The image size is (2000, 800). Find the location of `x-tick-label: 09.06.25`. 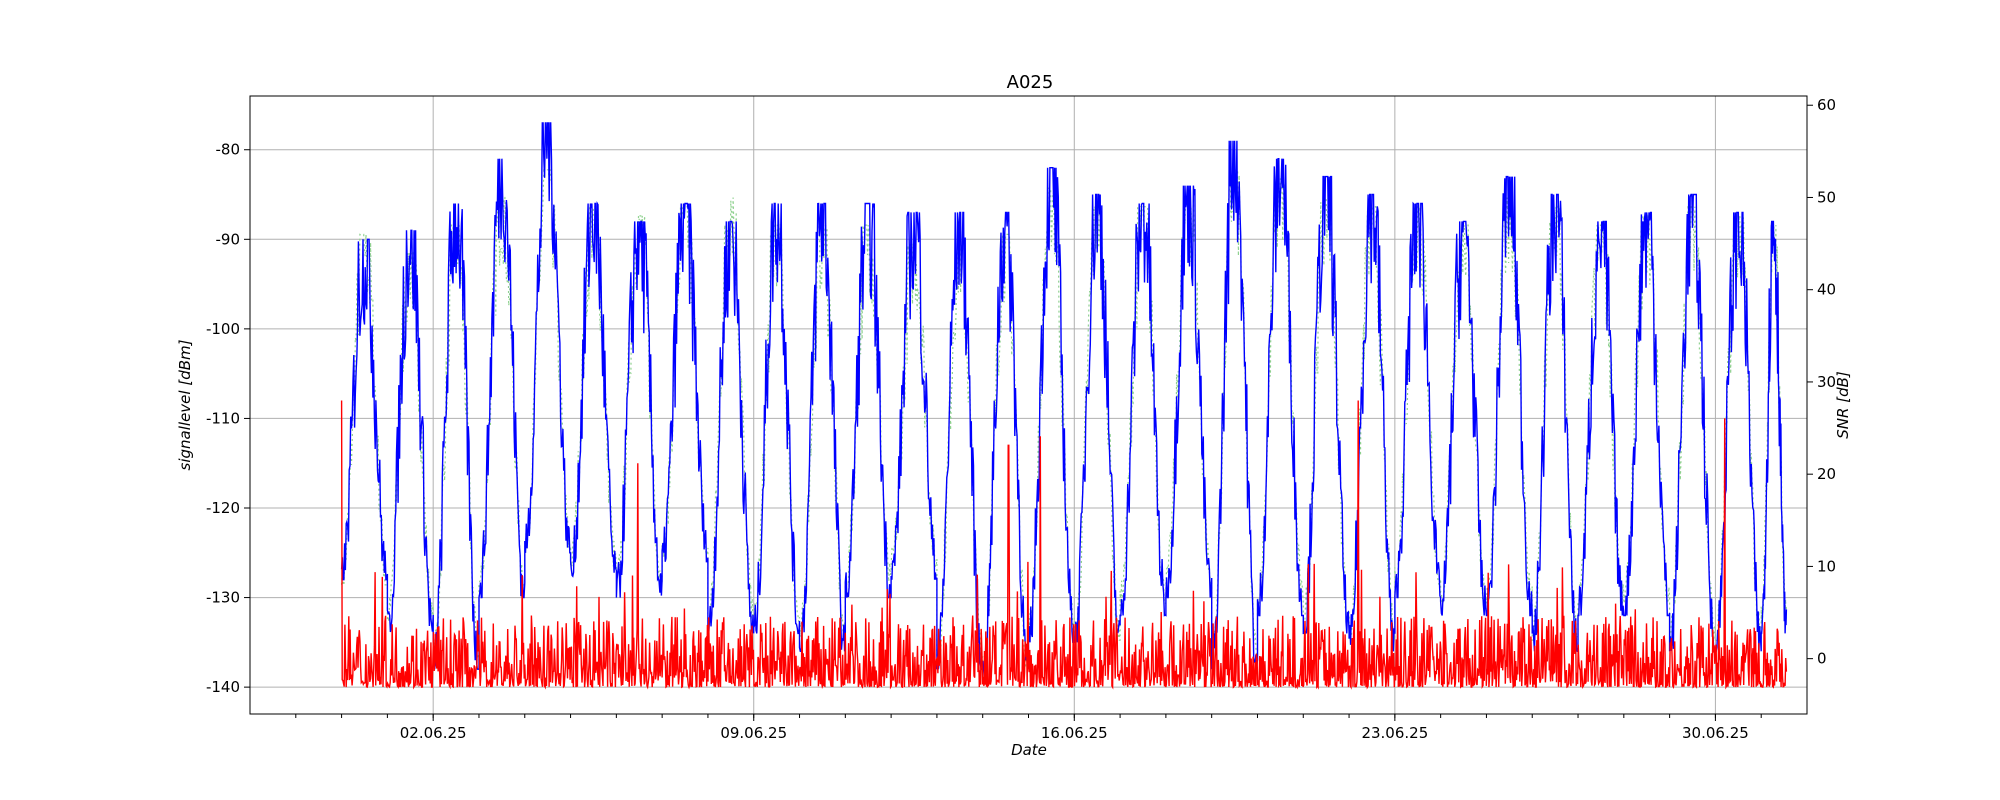

x-tick-label: 09.06.25 is located at coordinates (753, 733).